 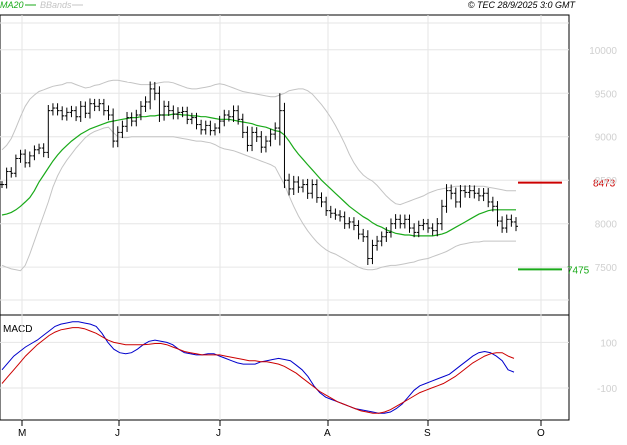 What do you see at coordinates (56, 5) in the screenshot?
I see `bbands-legend-label: BBands` at bounding box center [56, 5].